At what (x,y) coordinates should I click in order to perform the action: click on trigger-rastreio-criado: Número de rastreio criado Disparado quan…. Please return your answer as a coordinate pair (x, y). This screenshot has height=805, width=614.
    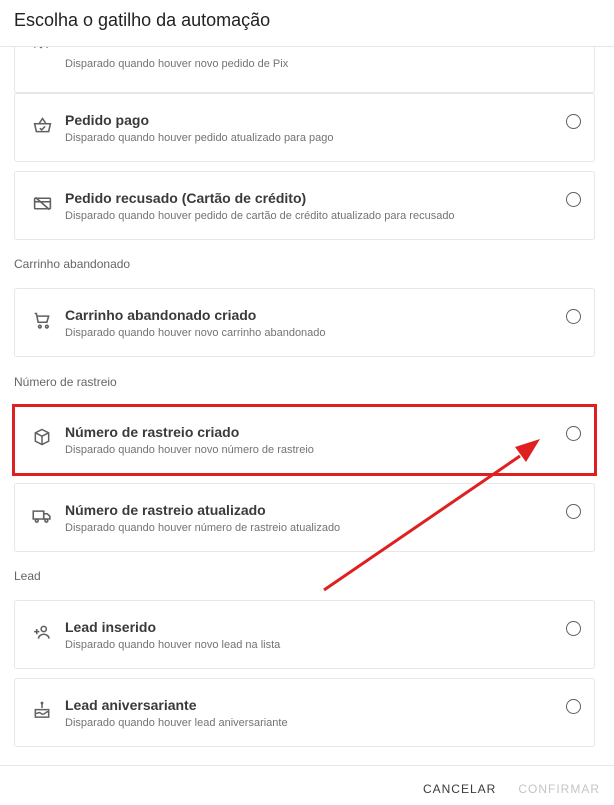
    Looking at the image, I should click on (304, 439).